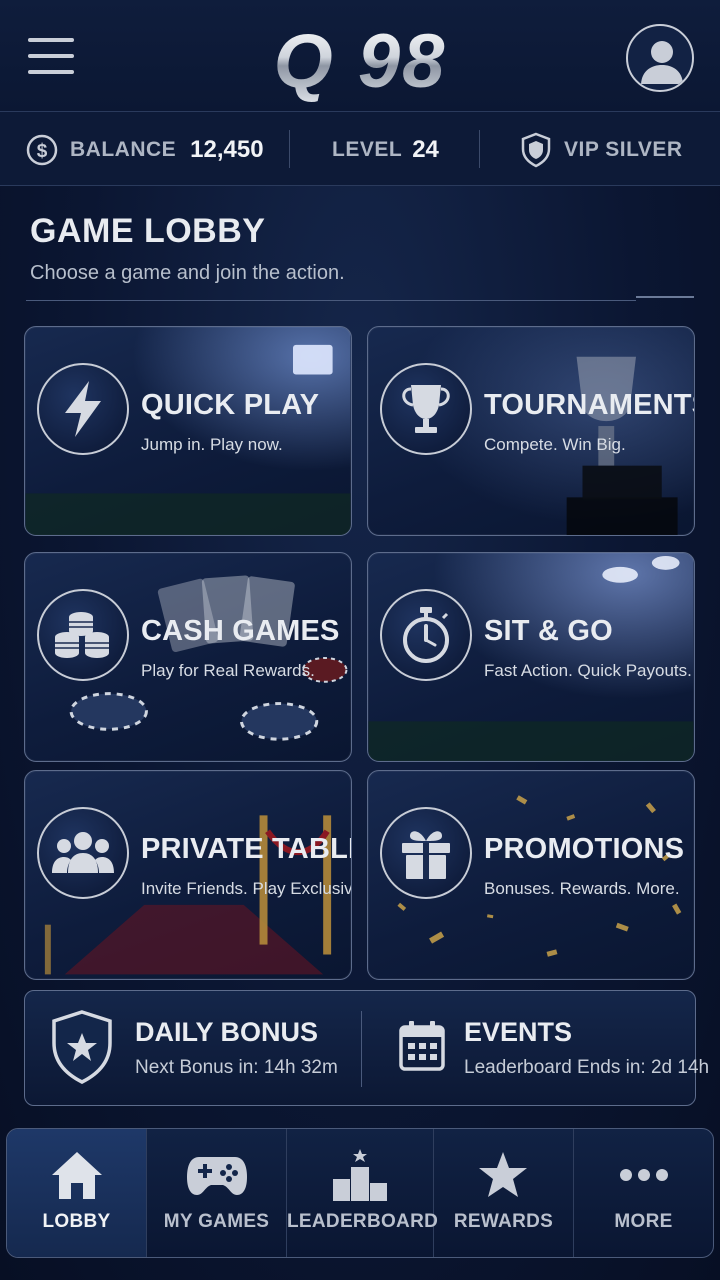  I want to click on tournaments-card: TOURNAMENTS Compete. Win Big., so click(531, 431).